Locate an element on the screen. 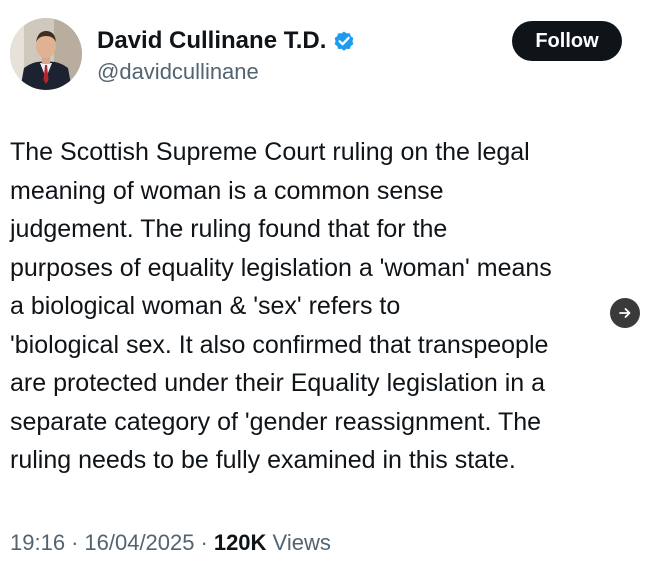  views-label: Views is located at coordinates (301, 542).